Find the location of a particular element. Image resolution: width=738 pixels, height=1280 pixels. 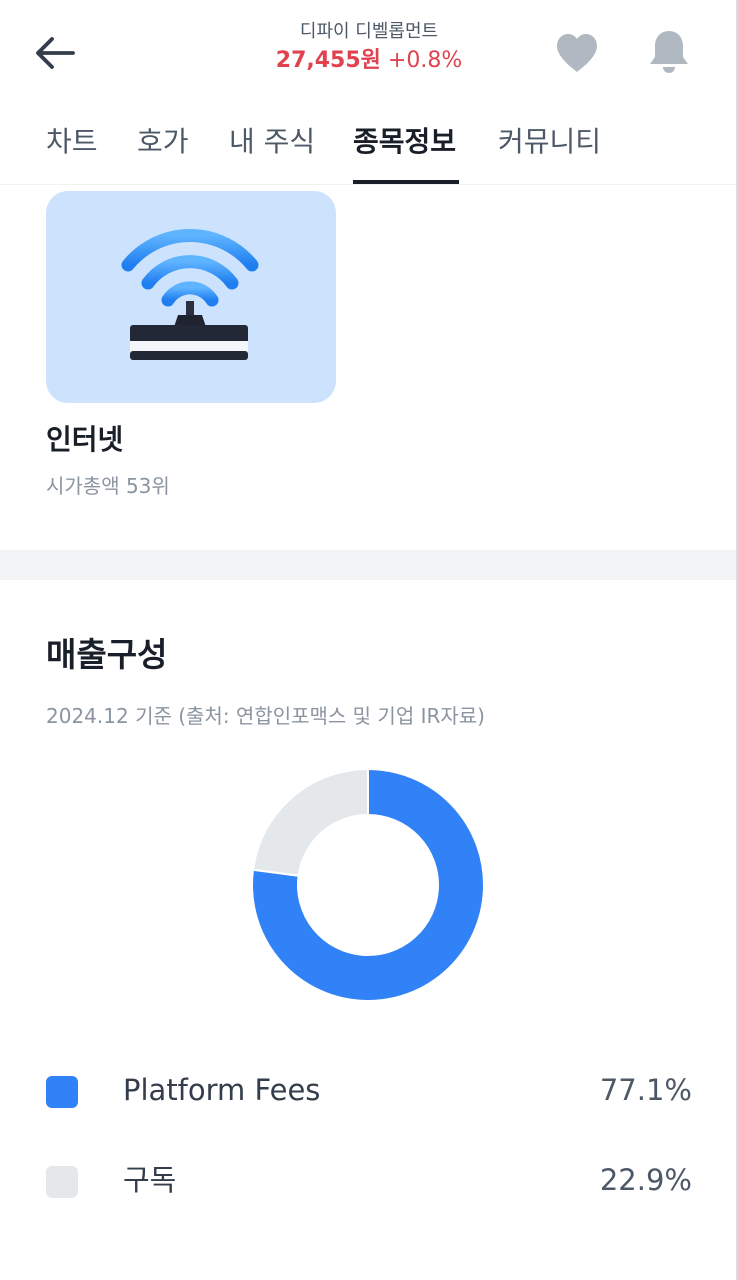

stock-title: 디파이 디벨롭먼트 27,455원 +0.8% is located at coordinates (369, 48).